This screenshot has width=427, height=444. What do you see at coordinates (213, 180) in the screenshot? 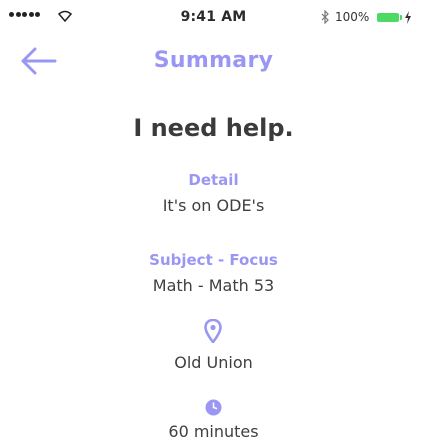
I see `detail-label: Detail` at bounding box center [213, 180].